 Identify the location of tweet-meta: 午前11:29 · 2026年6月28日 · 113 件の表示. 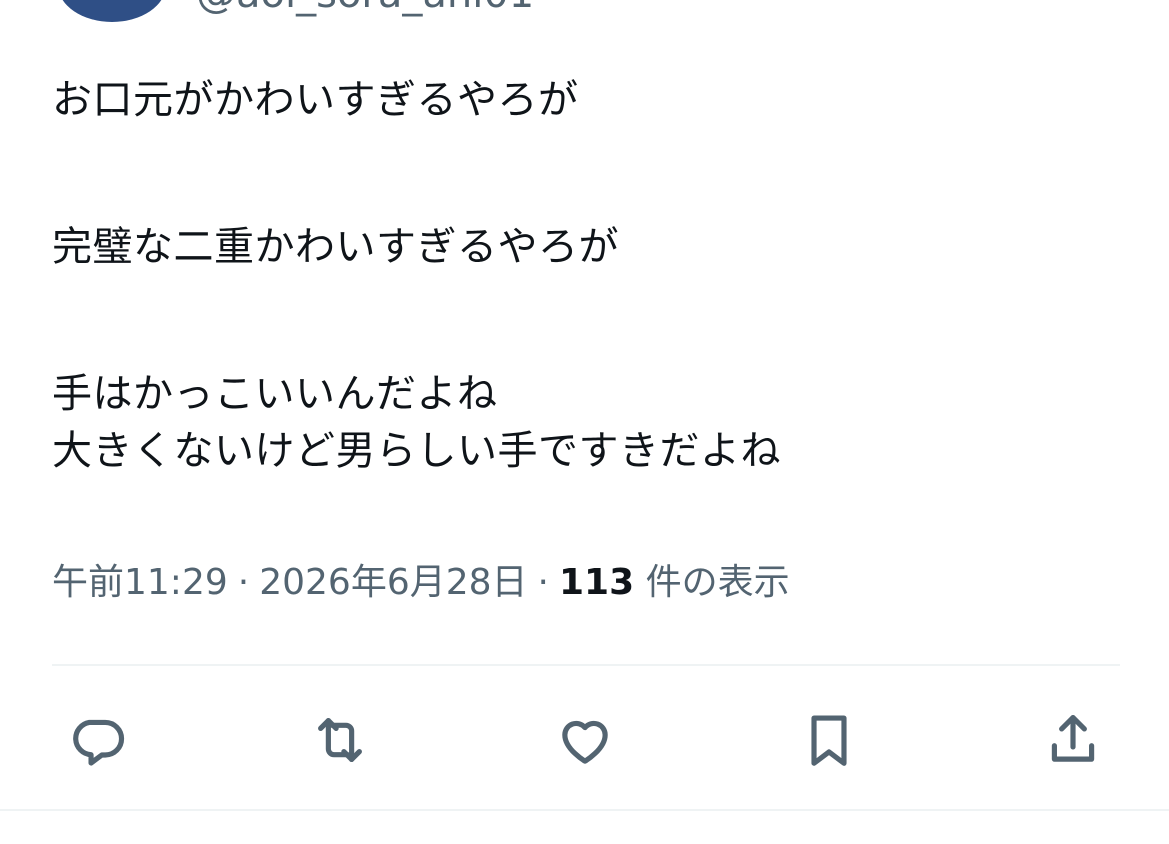
(421, 583).